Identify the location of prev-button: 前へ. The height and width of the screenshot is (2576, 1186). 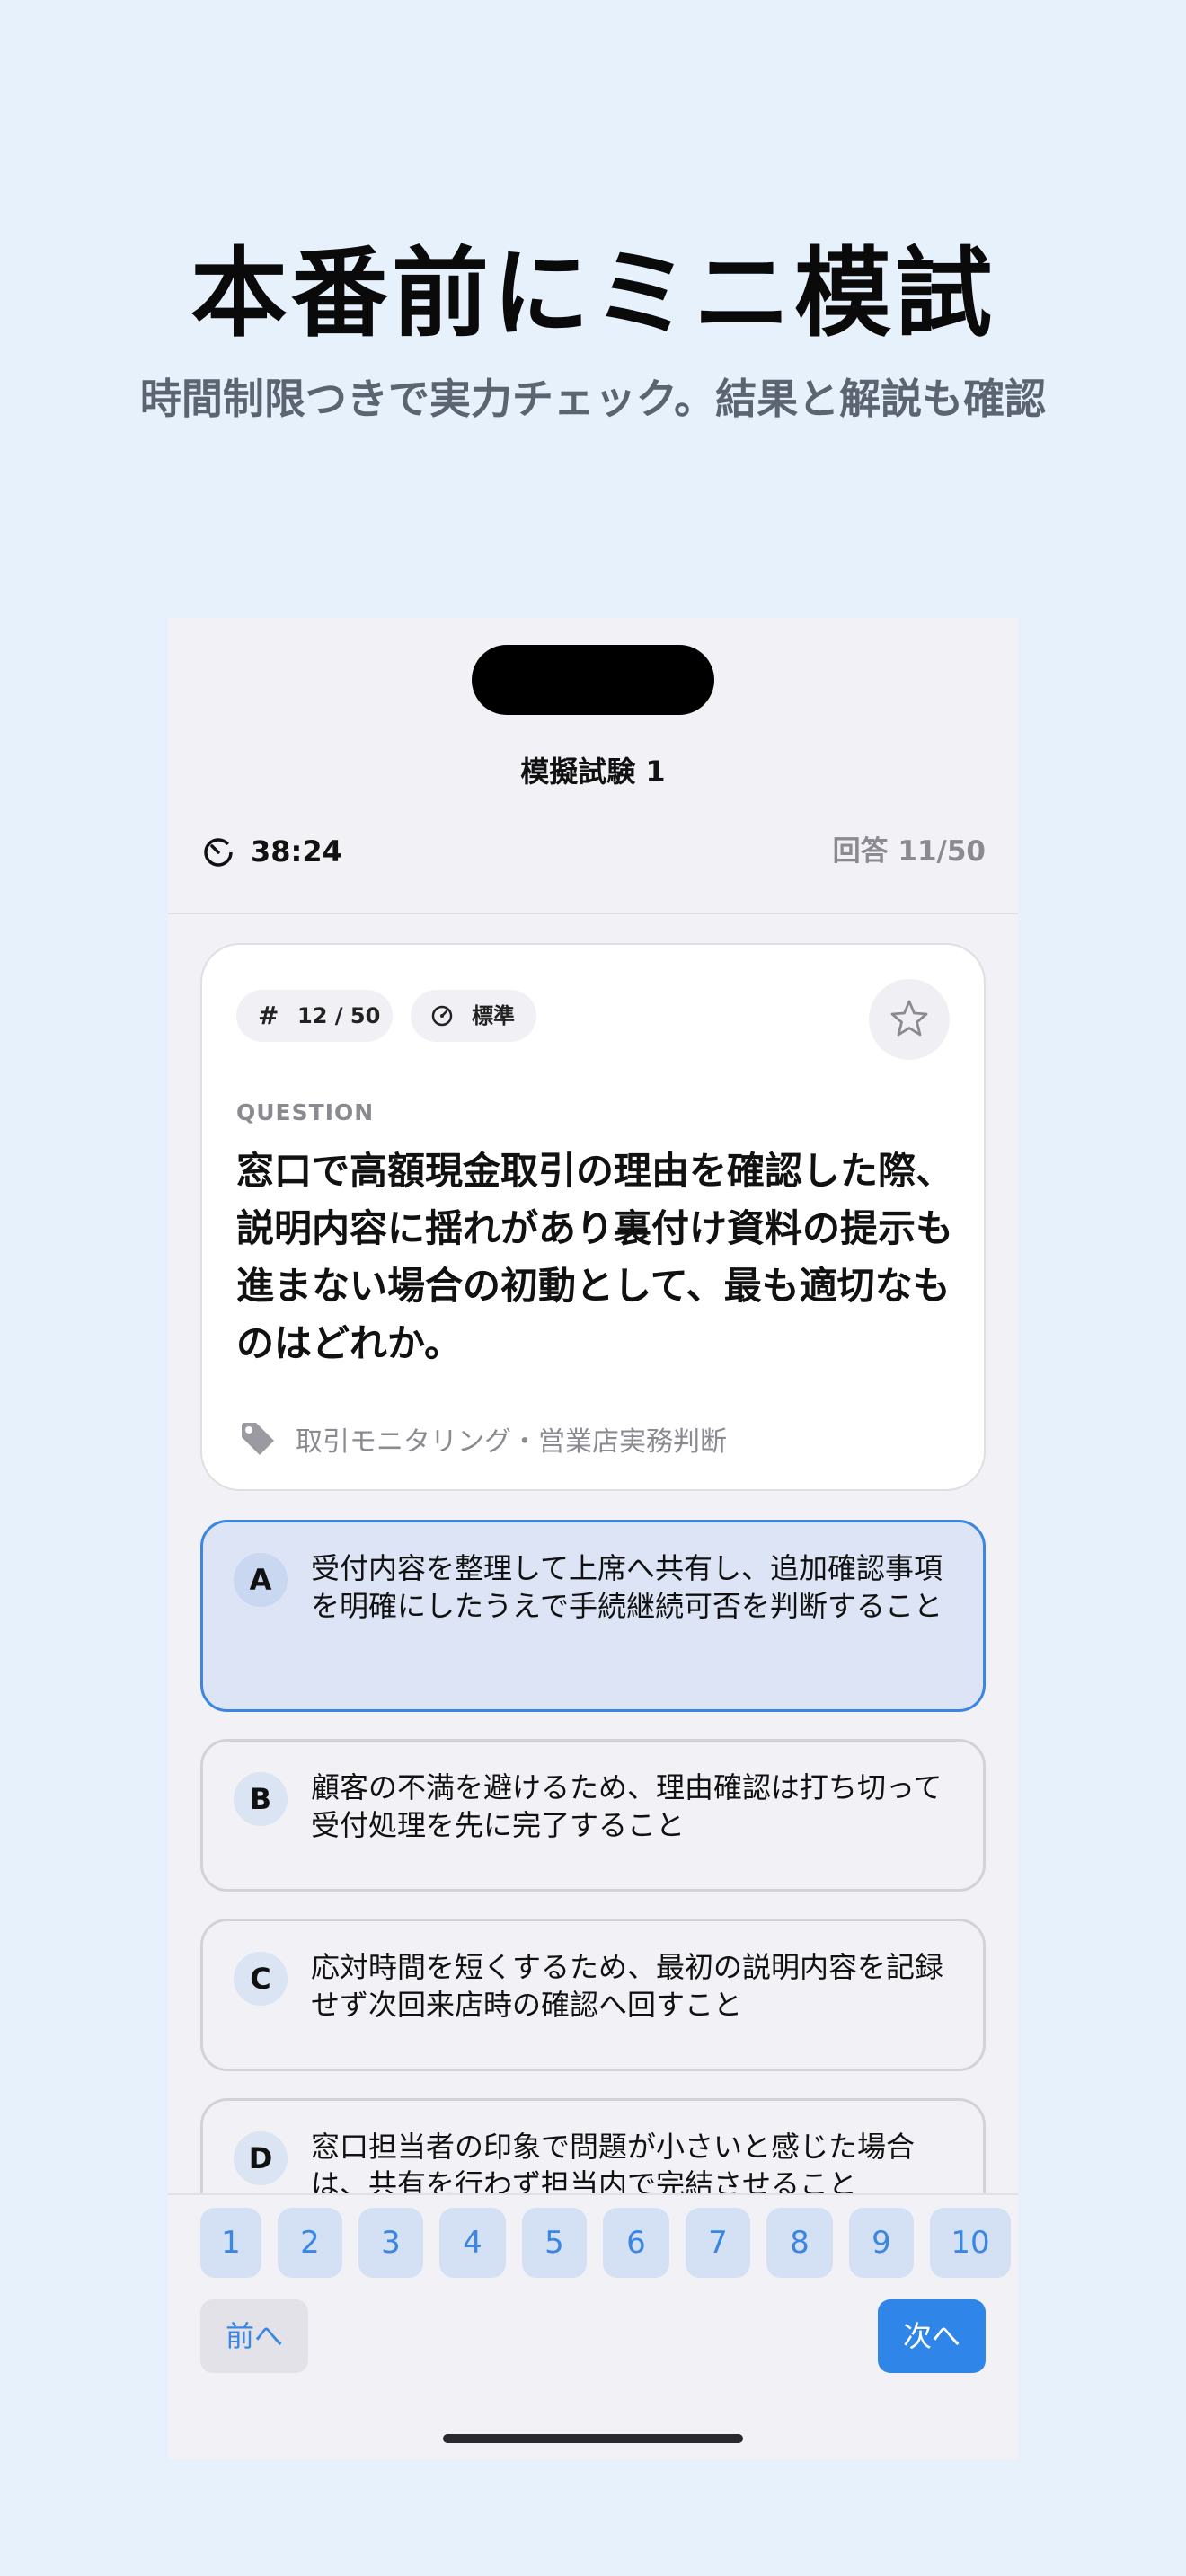
(254, 2336).